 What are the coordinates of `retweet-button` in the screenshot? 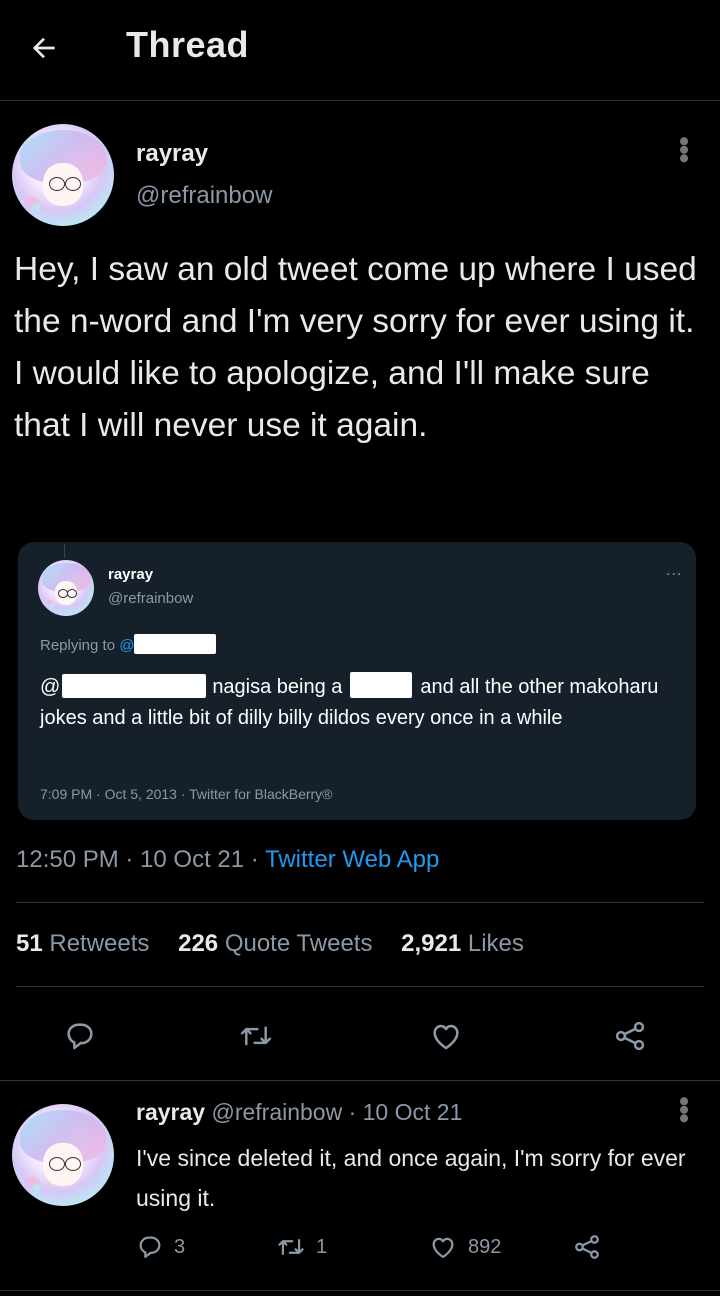 It's located at (256, 1036).